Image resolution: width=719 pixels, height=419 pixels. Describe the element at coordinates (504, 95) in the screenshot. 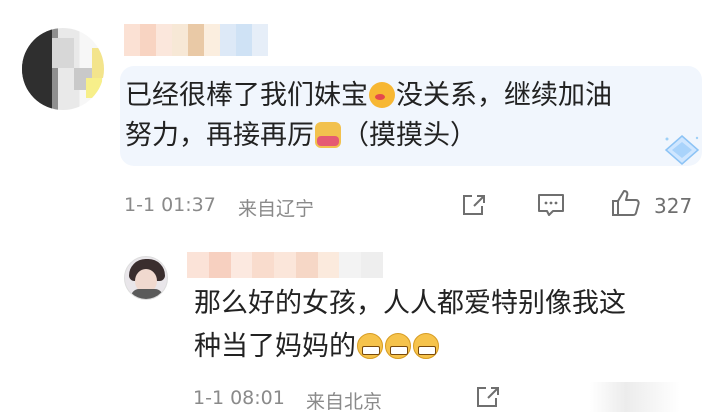

I see `comment-text: 没关系，继续加油` at that location.